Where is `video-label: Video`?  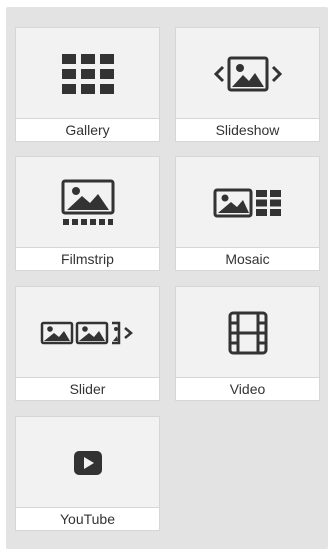 video-label: Video is located at coordinates (247, 388).